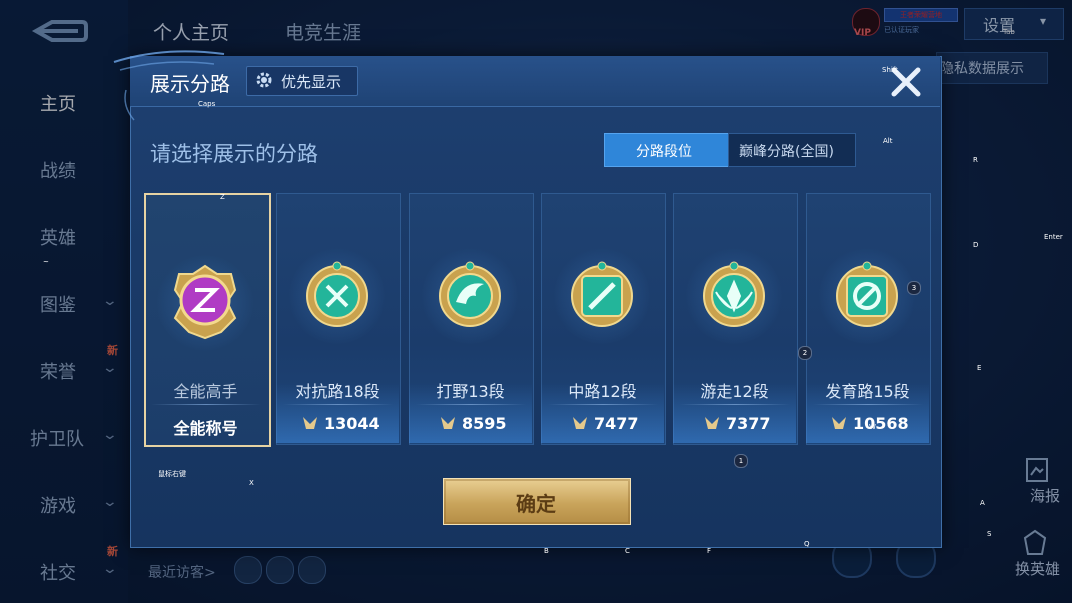 This screenshot has height=603, width=1072. What do you see at coordinates (602, 391) in the screenshot?
I see `lane-name: 中路12段` at bounding box center [602, 391].